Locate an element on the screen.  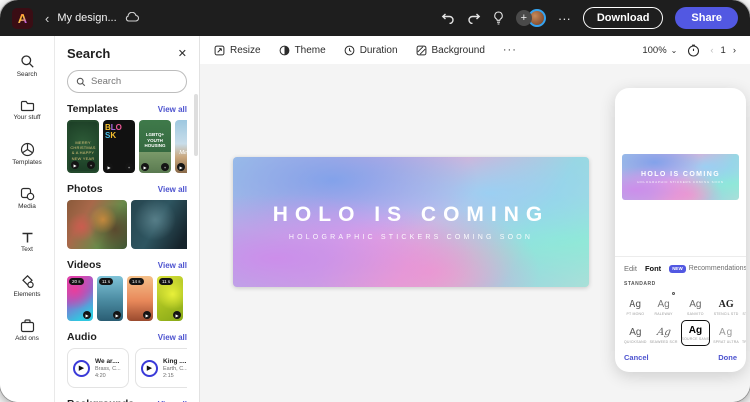
folder-icon is located at coordinates (27, 106).